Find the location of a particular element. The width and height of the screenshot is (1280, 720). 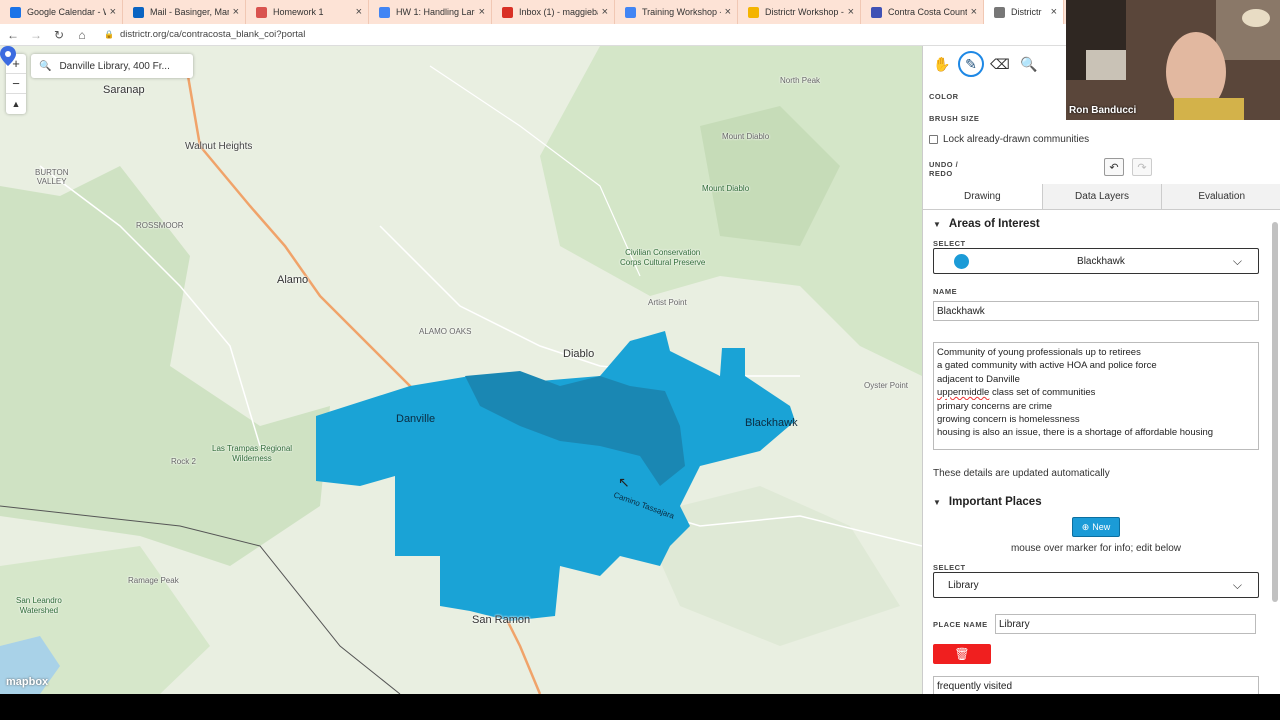

undo-redo-buttons: ↶ ↷ is located at coordinates (1132, 167).